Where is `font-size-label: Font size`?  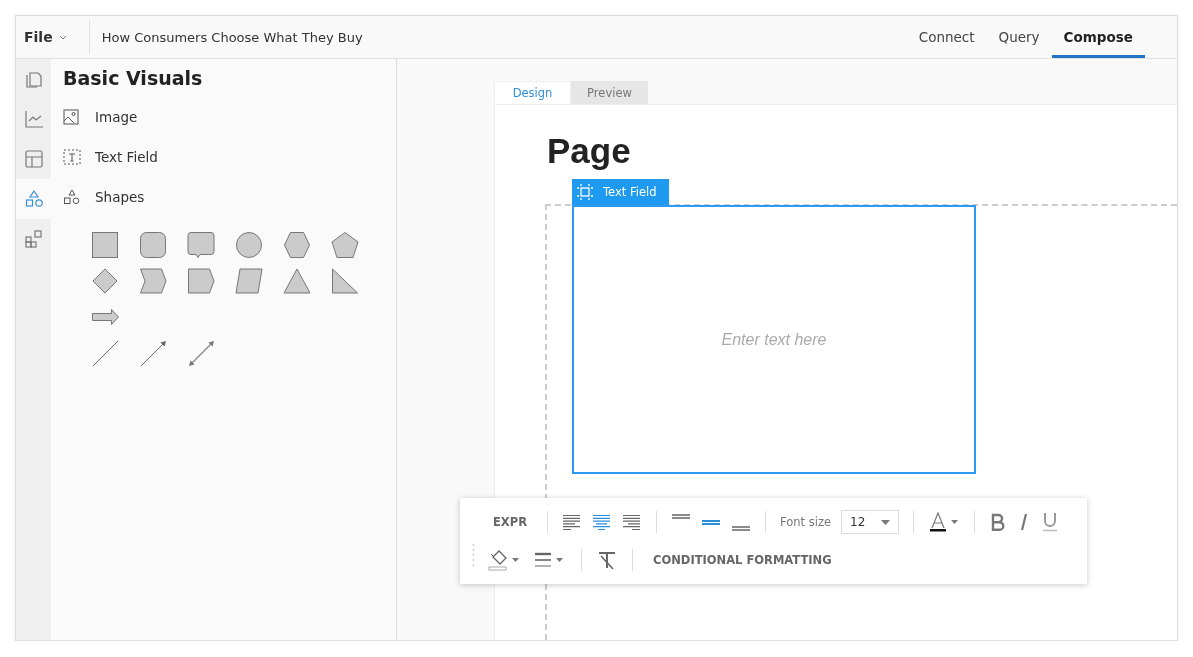 font-size-label: Font size is located at coordinates (805, 522).